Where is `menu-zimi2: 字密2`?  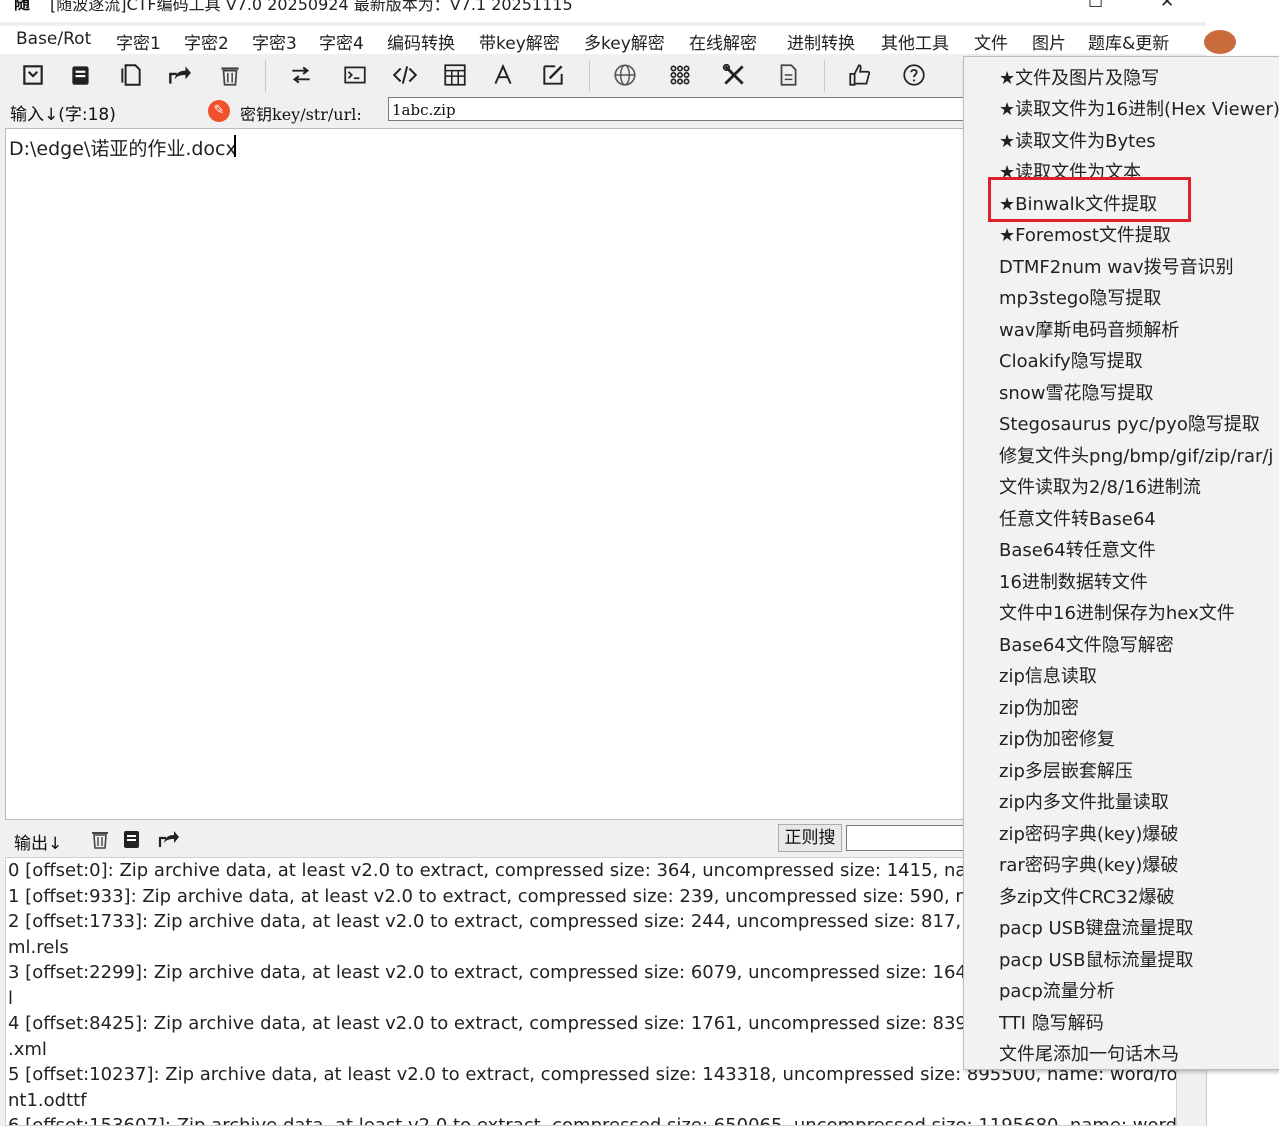 menu-zimi2: 字密2 is located at coordinates (206, 41).